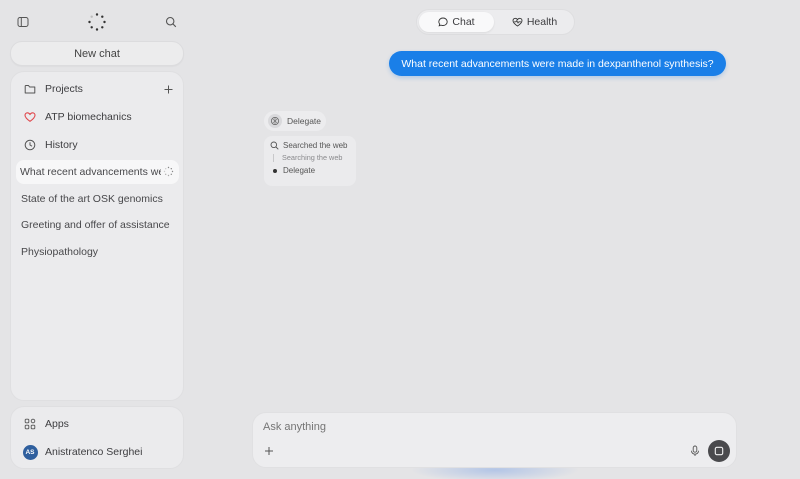 The image size is (800, 479). I want to click on sidebar-item-history: History, so click(98, 145).